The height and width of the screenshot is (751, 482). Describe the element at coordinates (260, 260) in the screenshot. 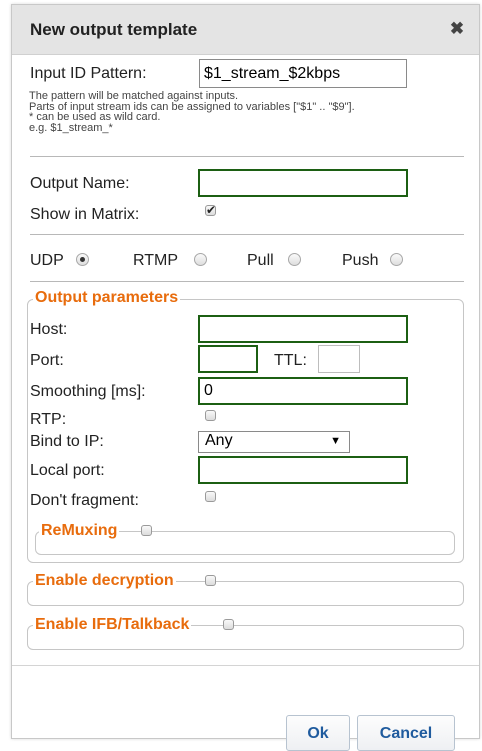

I see `protocol-label-pull: Pull` at that location.